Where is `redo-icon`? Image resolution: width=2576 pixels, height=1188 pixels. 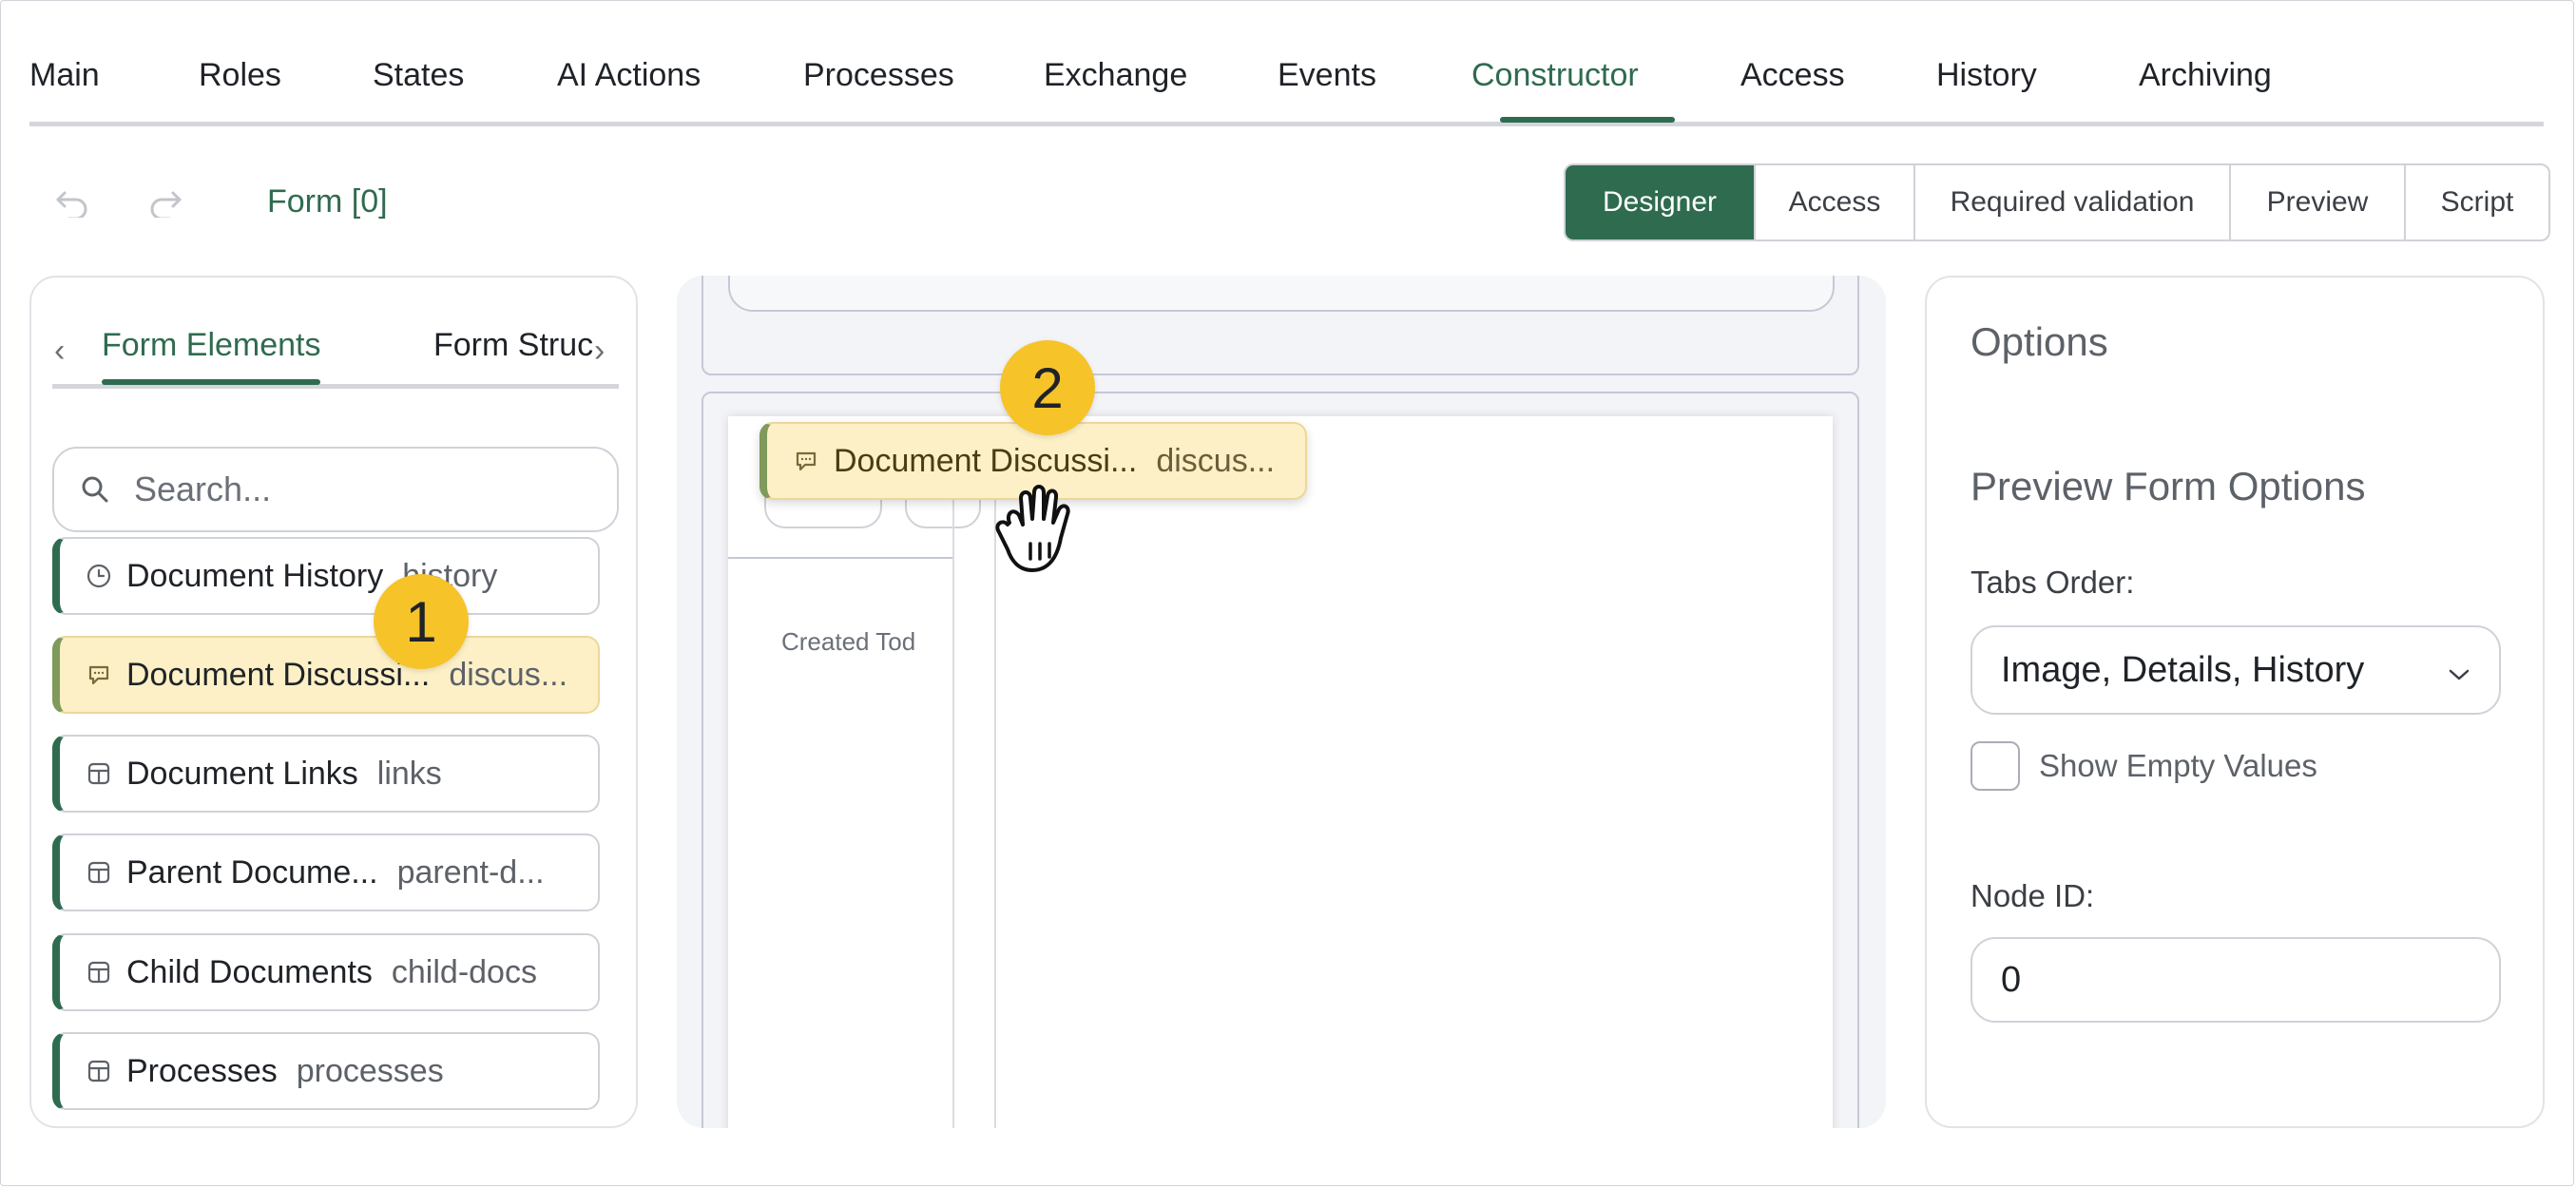 redo-icon is located at coordinates (165, 203).